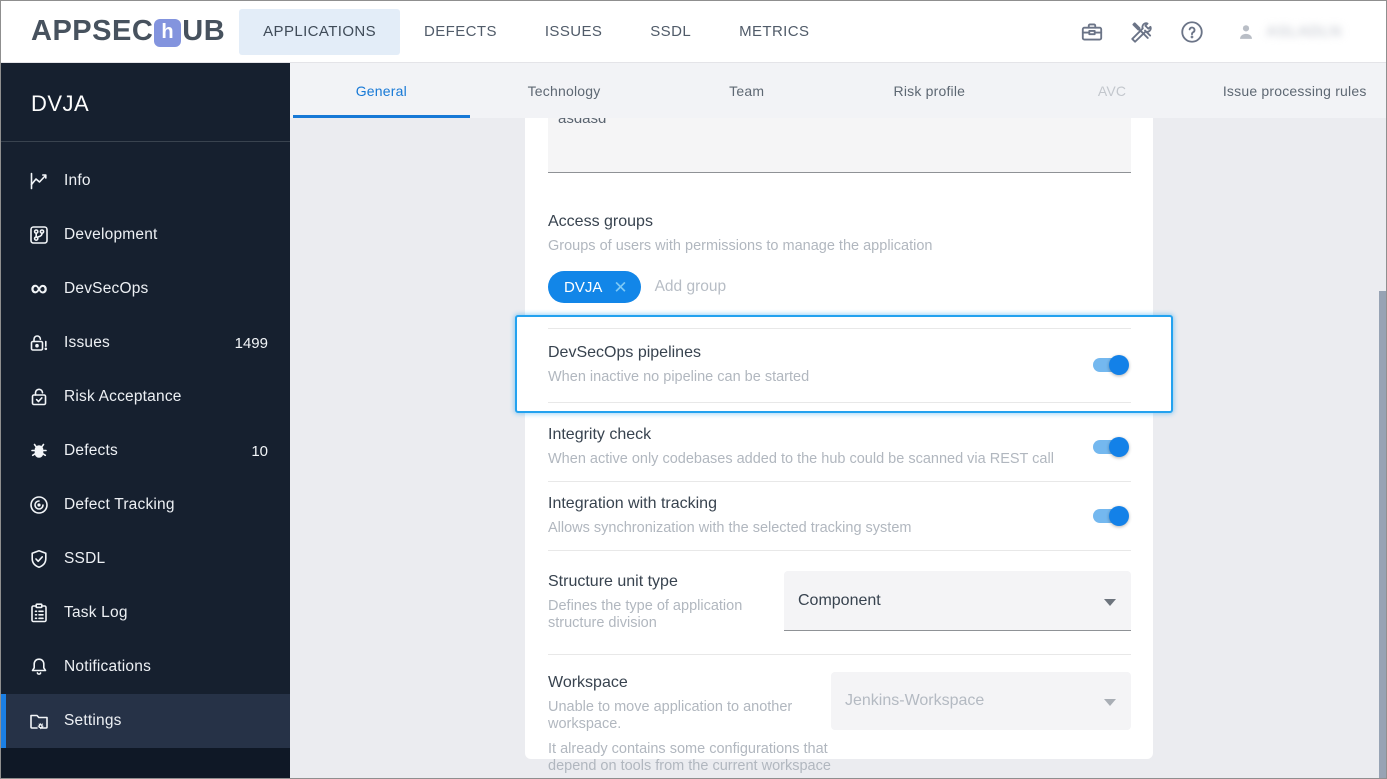 Image resolution: width=1387 pixels, height=779 pixels. What do you see at coordinates (1092, 32) in the screenshot?
I see `toolbox-icon` at bounding box center [1092, 32].